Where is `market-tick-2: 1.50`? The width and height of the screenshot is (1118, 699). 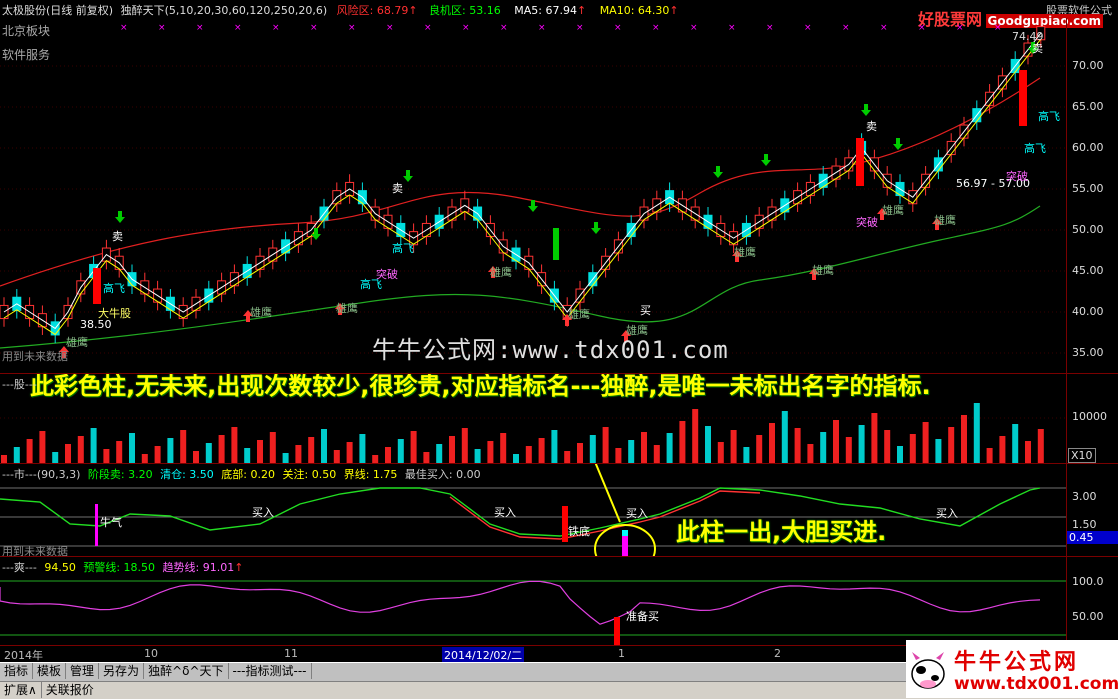 market-tick-2: 1.50 is located at coordinates (1084, 524).